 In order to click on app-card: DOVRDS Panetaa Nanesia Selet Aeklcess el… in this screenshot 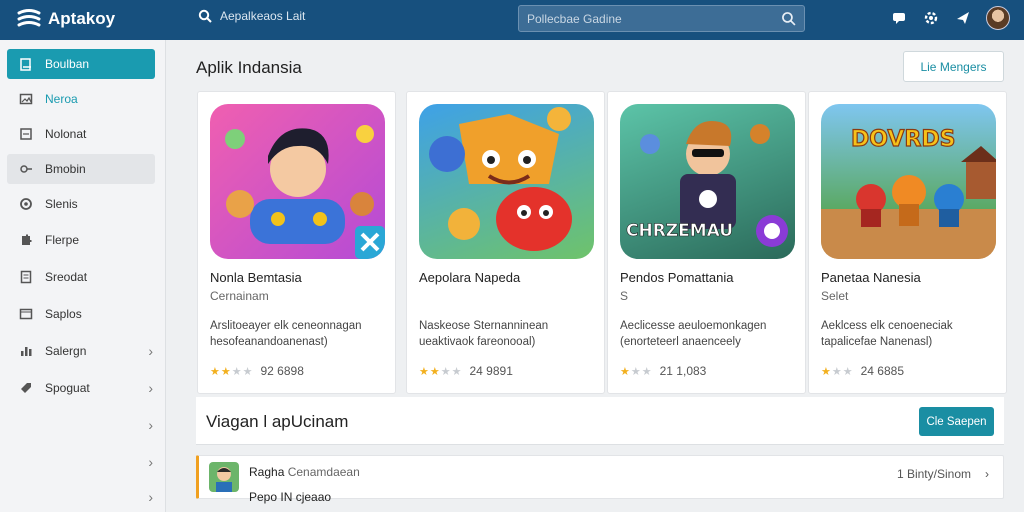, I will do `click(907, 242)`.